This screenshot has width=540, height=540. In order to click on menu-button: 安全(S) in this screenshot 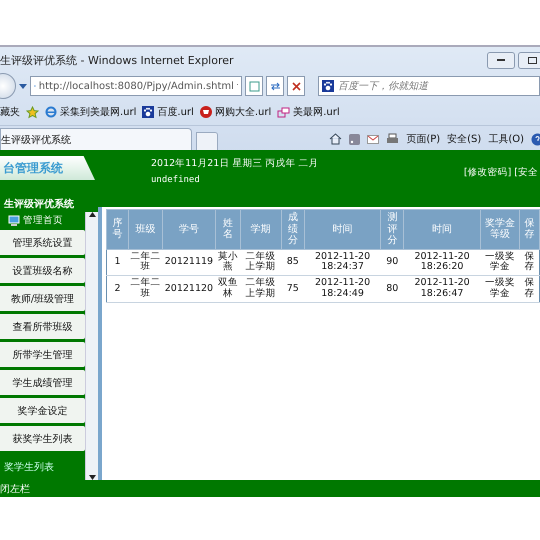, I will do `click(464, 139)`.